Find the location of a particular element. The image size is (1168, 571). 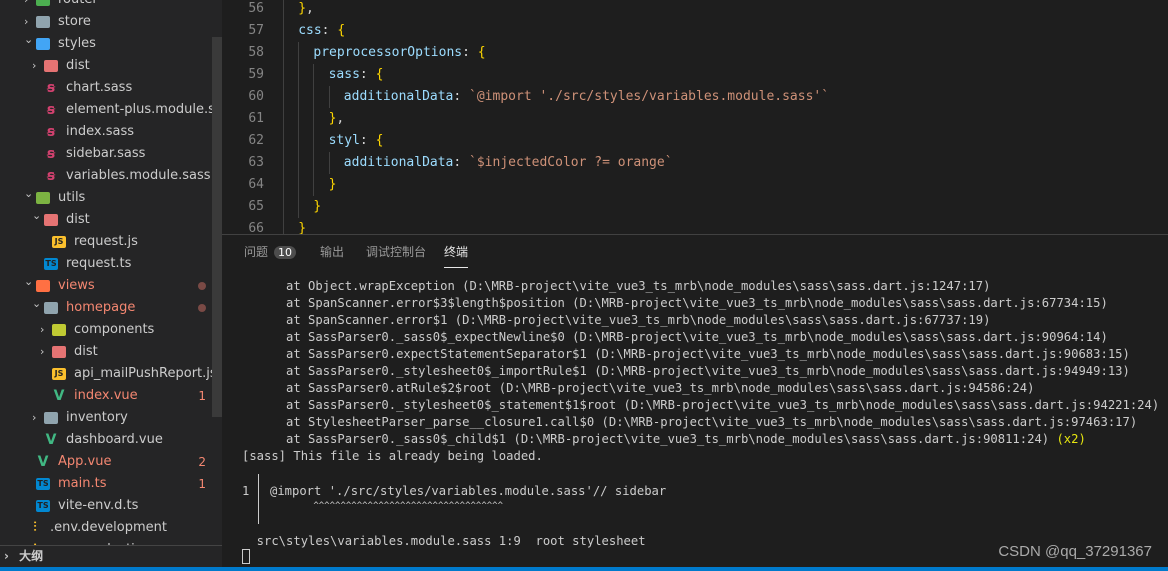

sidebar-scrollbar is located at coordinates (217, 227).